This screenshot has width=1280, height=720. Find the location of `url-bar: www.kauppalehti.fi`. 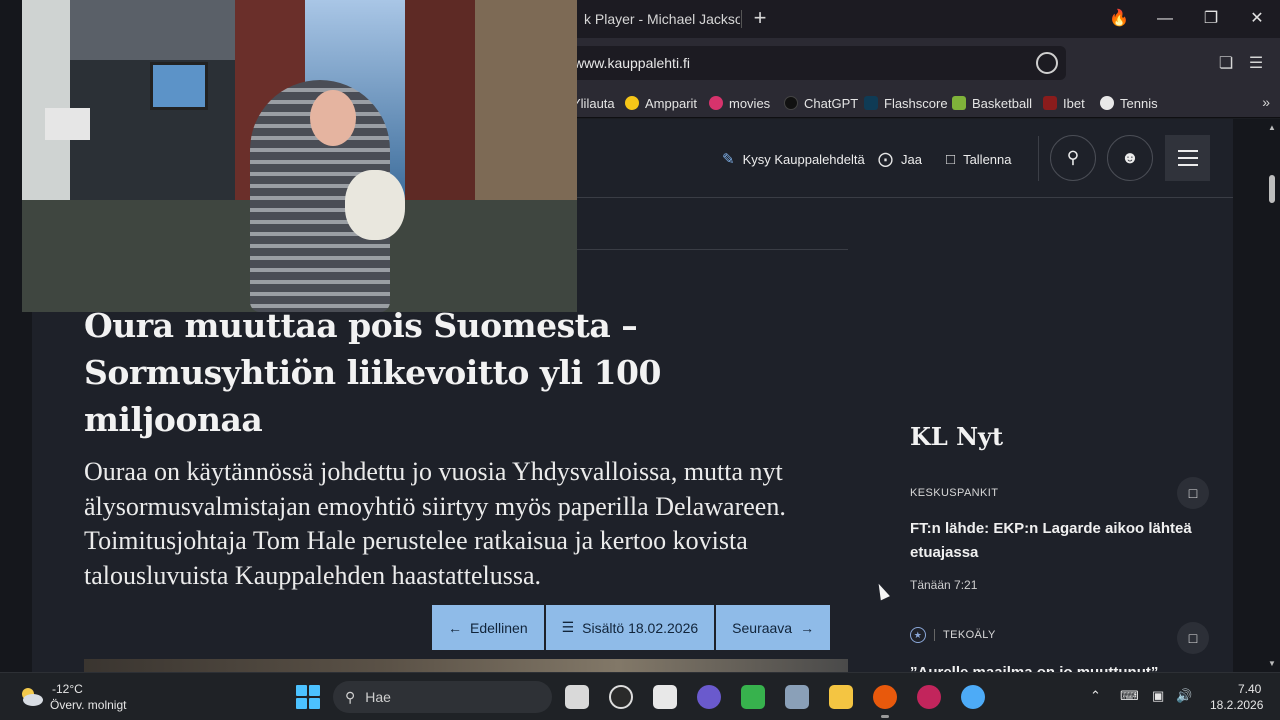

url-bar: www.kauppalehti.fi is located at coordinates (813, 63).